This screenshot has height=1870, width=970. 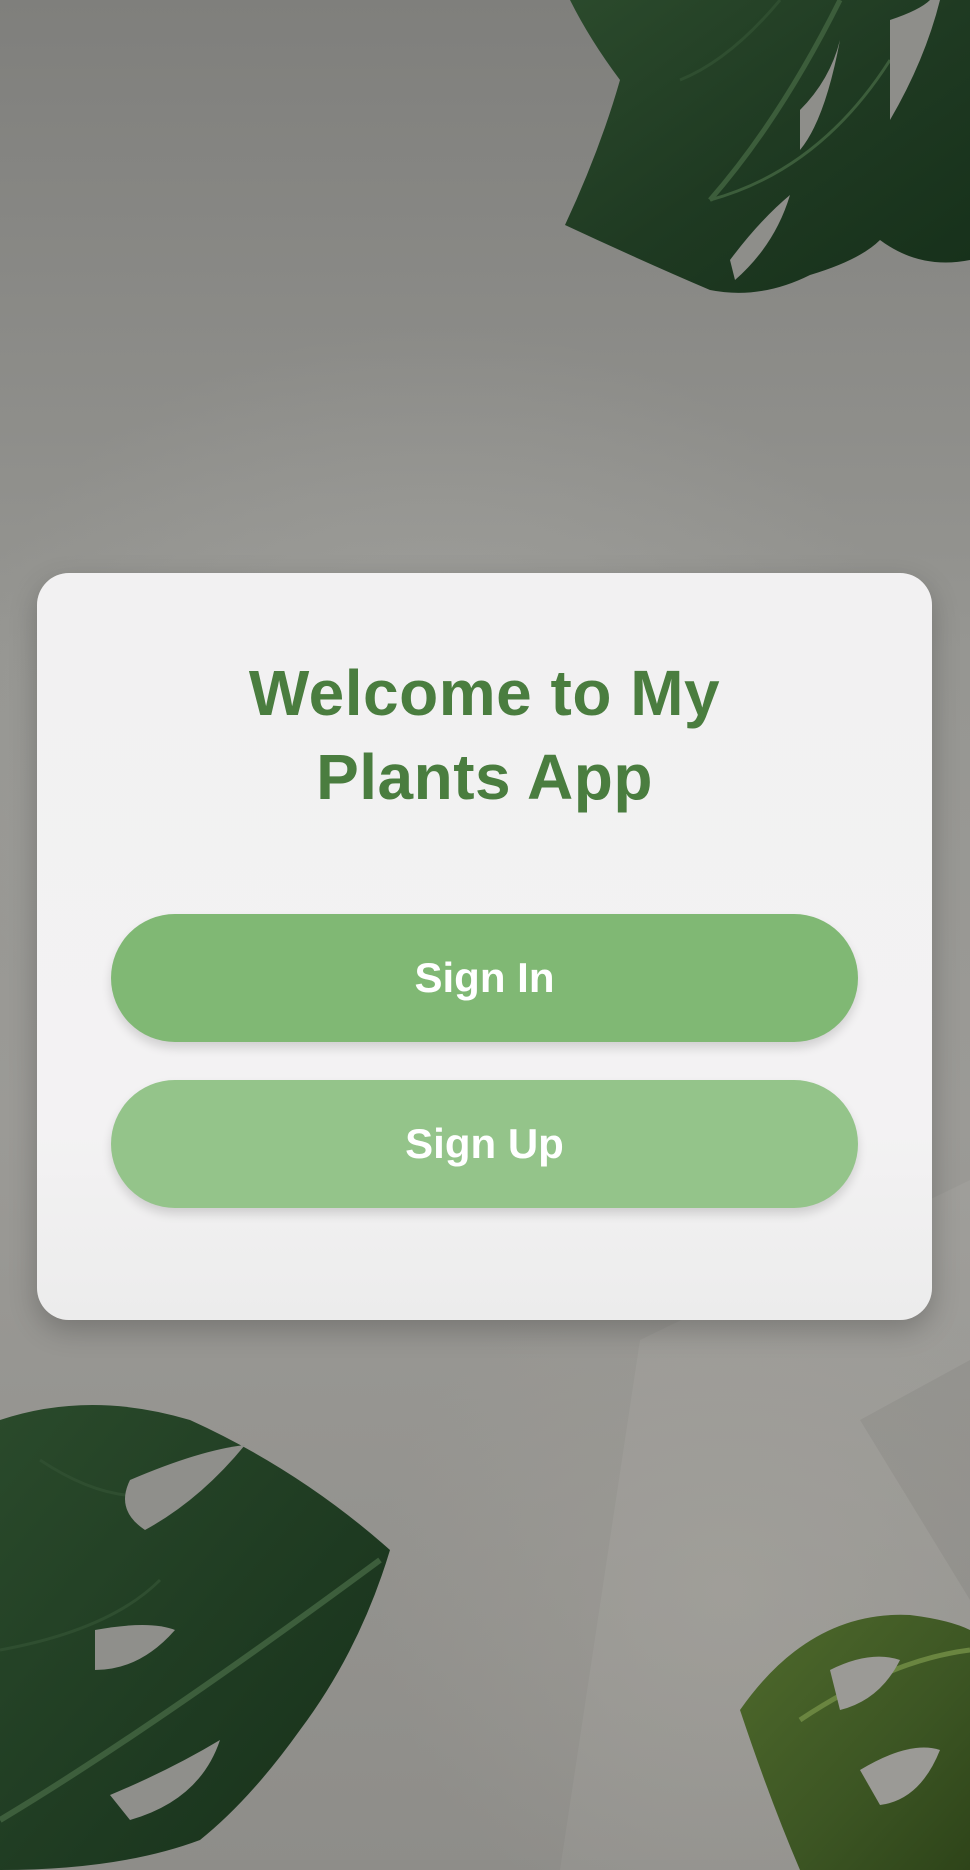 I want to click on sign-up-button: Sign Up, so click(x=484, y=1144).